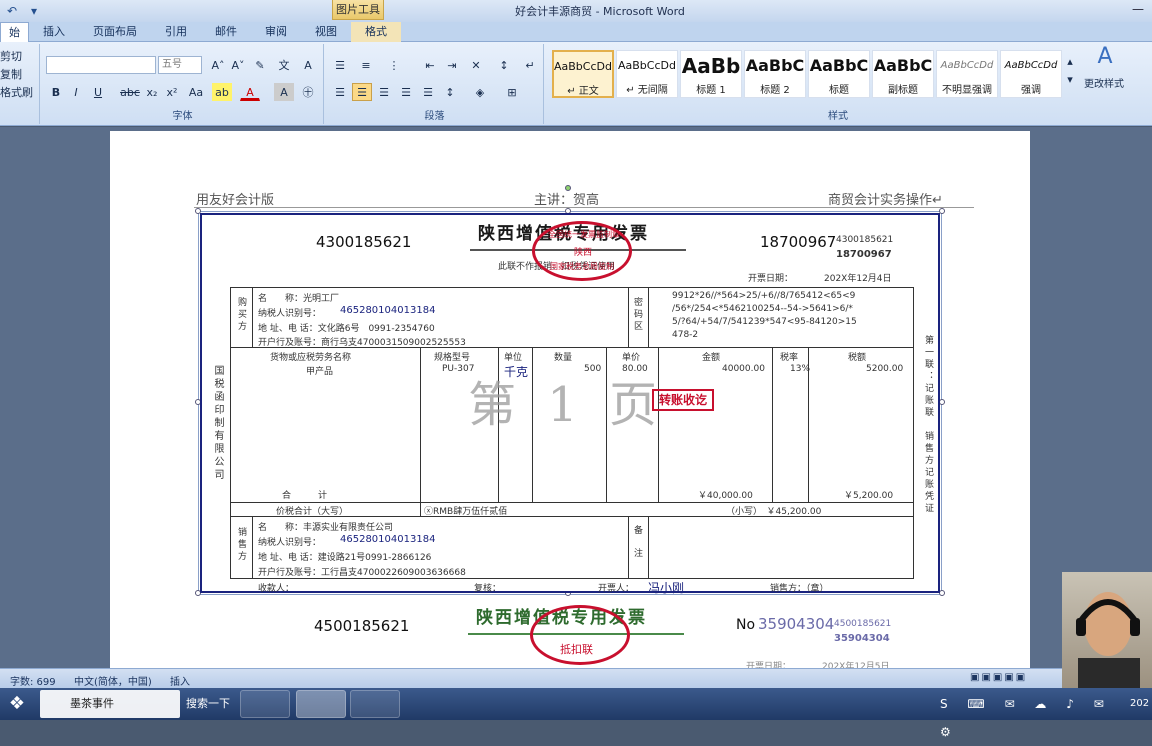 This screenshot has width=1152, height=746. I want to click on align-left-icon: ☰, so click(340, 92).